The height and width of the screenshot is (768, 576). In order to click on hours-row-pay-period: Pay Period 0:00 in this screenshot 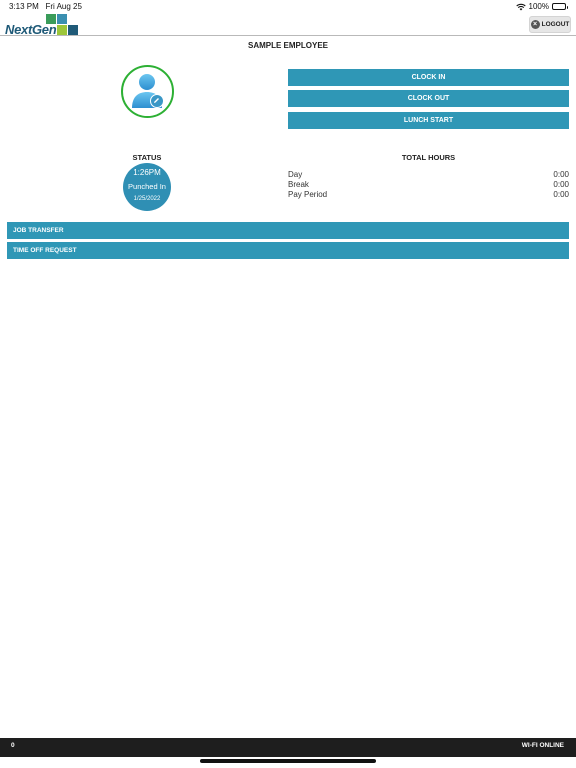, I will do `click(428, 195)`.